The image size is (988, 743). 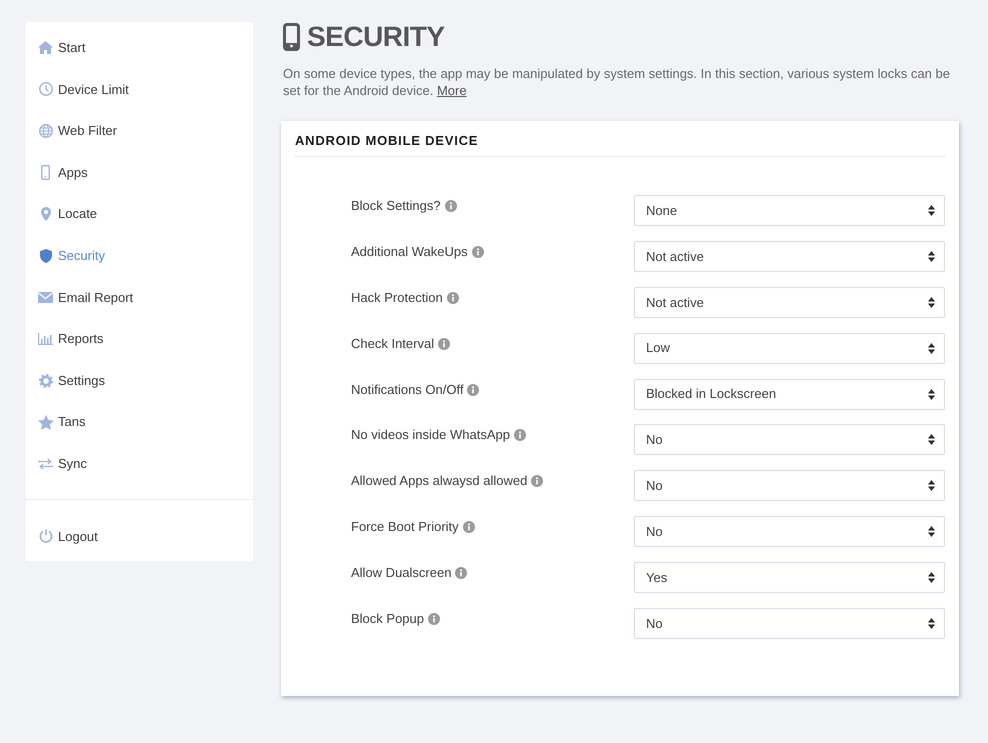 What do you see at coordinates (139, 339) in the screenshot?
I see `sidebar-item: Reports` at bounding box center [139, 339].